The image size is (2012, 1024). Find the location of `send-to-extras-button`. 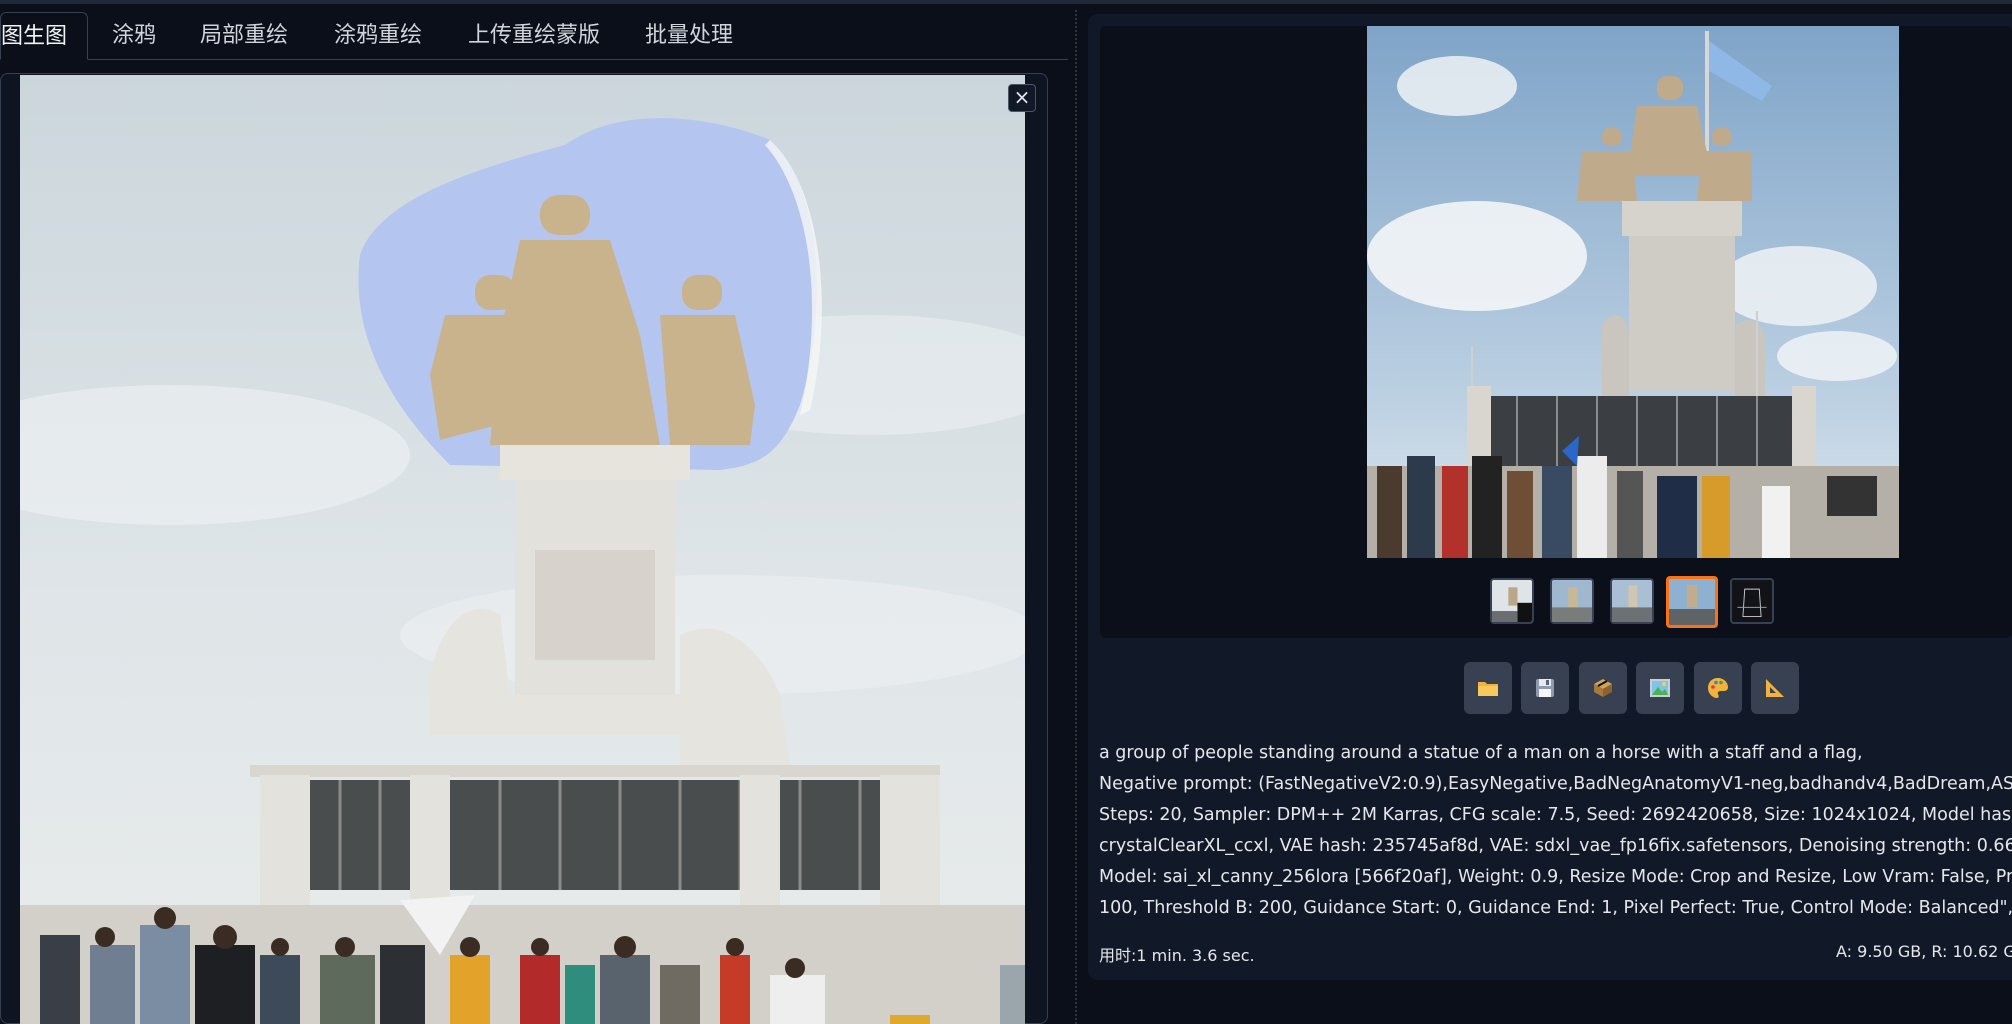

send-to-extras-button is located at coordinates (1775, 688).